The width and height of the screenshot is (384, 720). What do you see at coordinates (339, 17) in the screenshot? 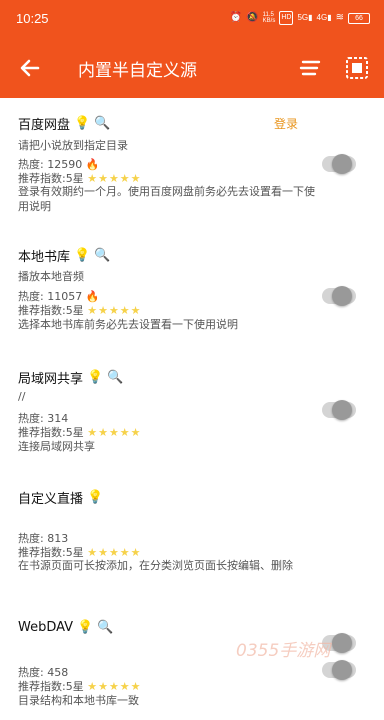
I see `wifi-icon: ≋` at bounding box center [339, 17].